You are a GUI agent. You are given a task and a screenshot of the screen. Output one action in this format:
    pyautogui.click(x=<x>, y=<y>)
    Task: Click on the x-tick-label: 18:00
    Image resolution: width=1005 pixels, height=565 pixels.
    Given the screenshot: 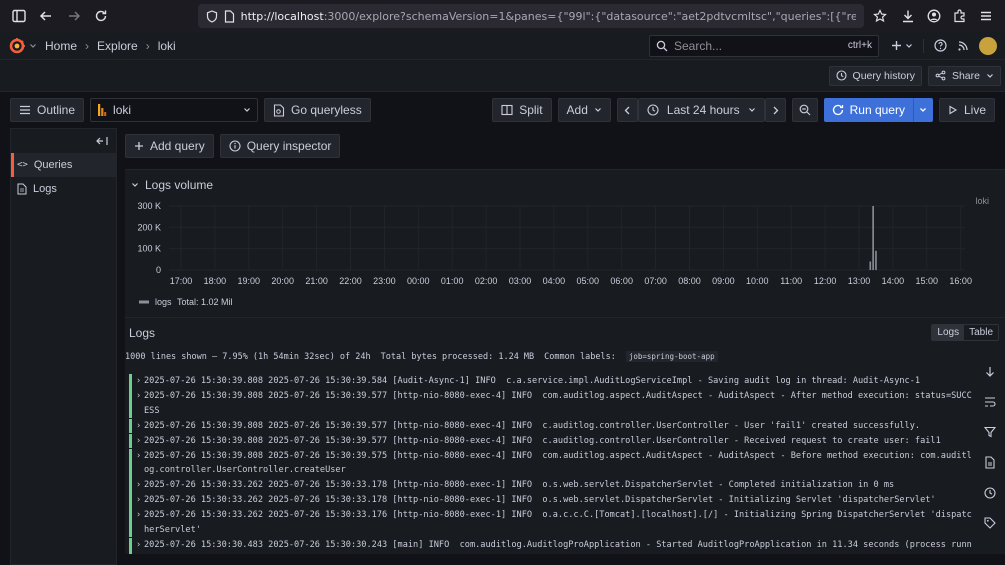 What is the action you would take?
    pyautogui.click(x=215, y=281)
    